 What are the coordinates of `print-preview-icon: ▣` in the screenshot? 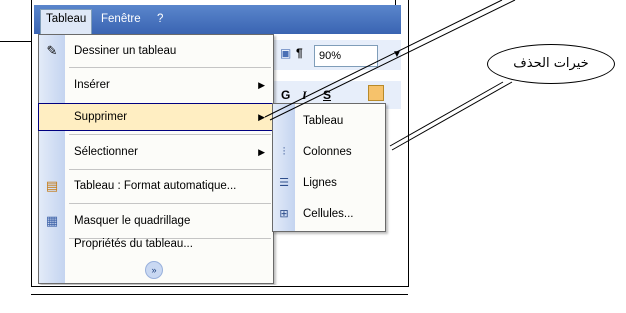 It's located at (285, 53).